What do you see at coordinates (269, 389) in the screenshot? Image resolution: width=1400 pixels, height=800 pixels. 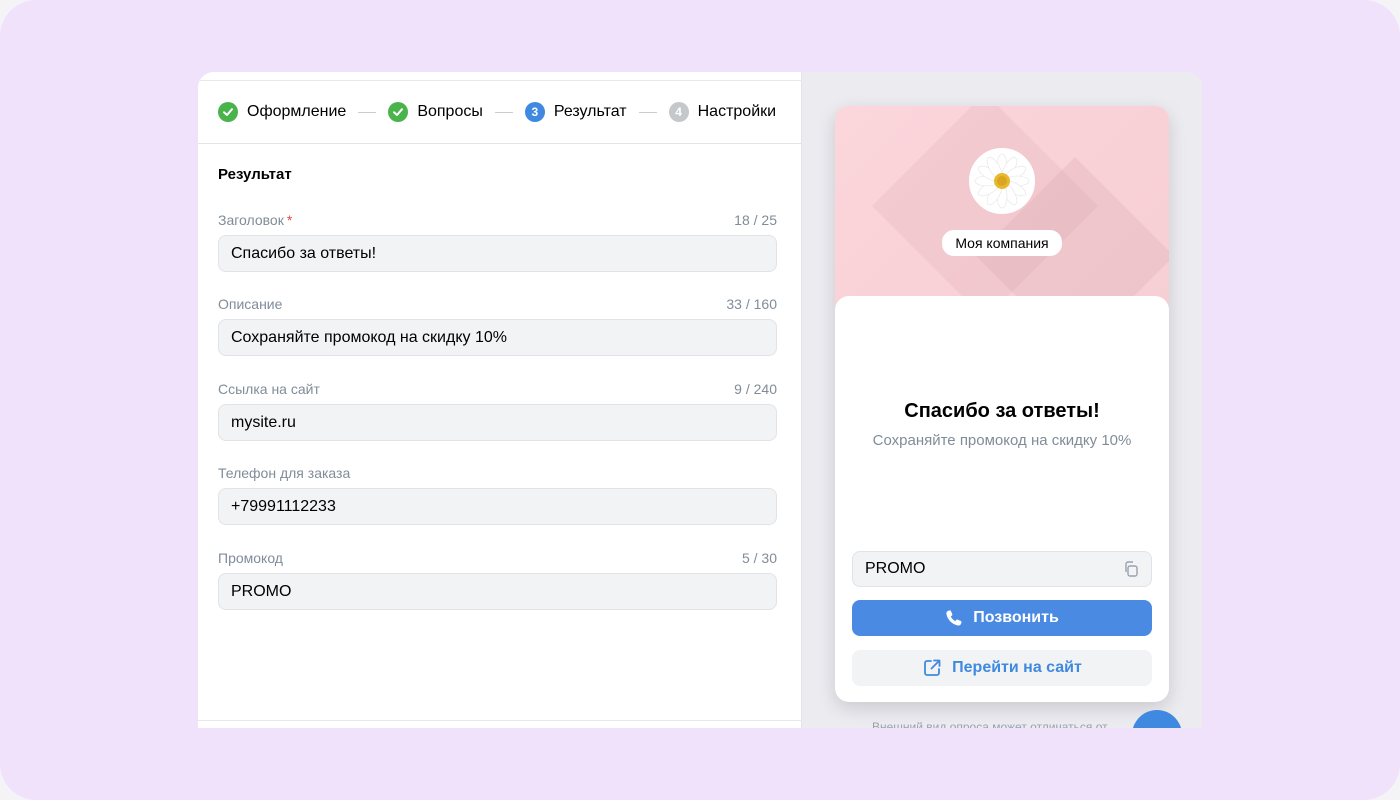 I see `site-field-label: Ссылка на сайт` at bounding box center [269, 389].